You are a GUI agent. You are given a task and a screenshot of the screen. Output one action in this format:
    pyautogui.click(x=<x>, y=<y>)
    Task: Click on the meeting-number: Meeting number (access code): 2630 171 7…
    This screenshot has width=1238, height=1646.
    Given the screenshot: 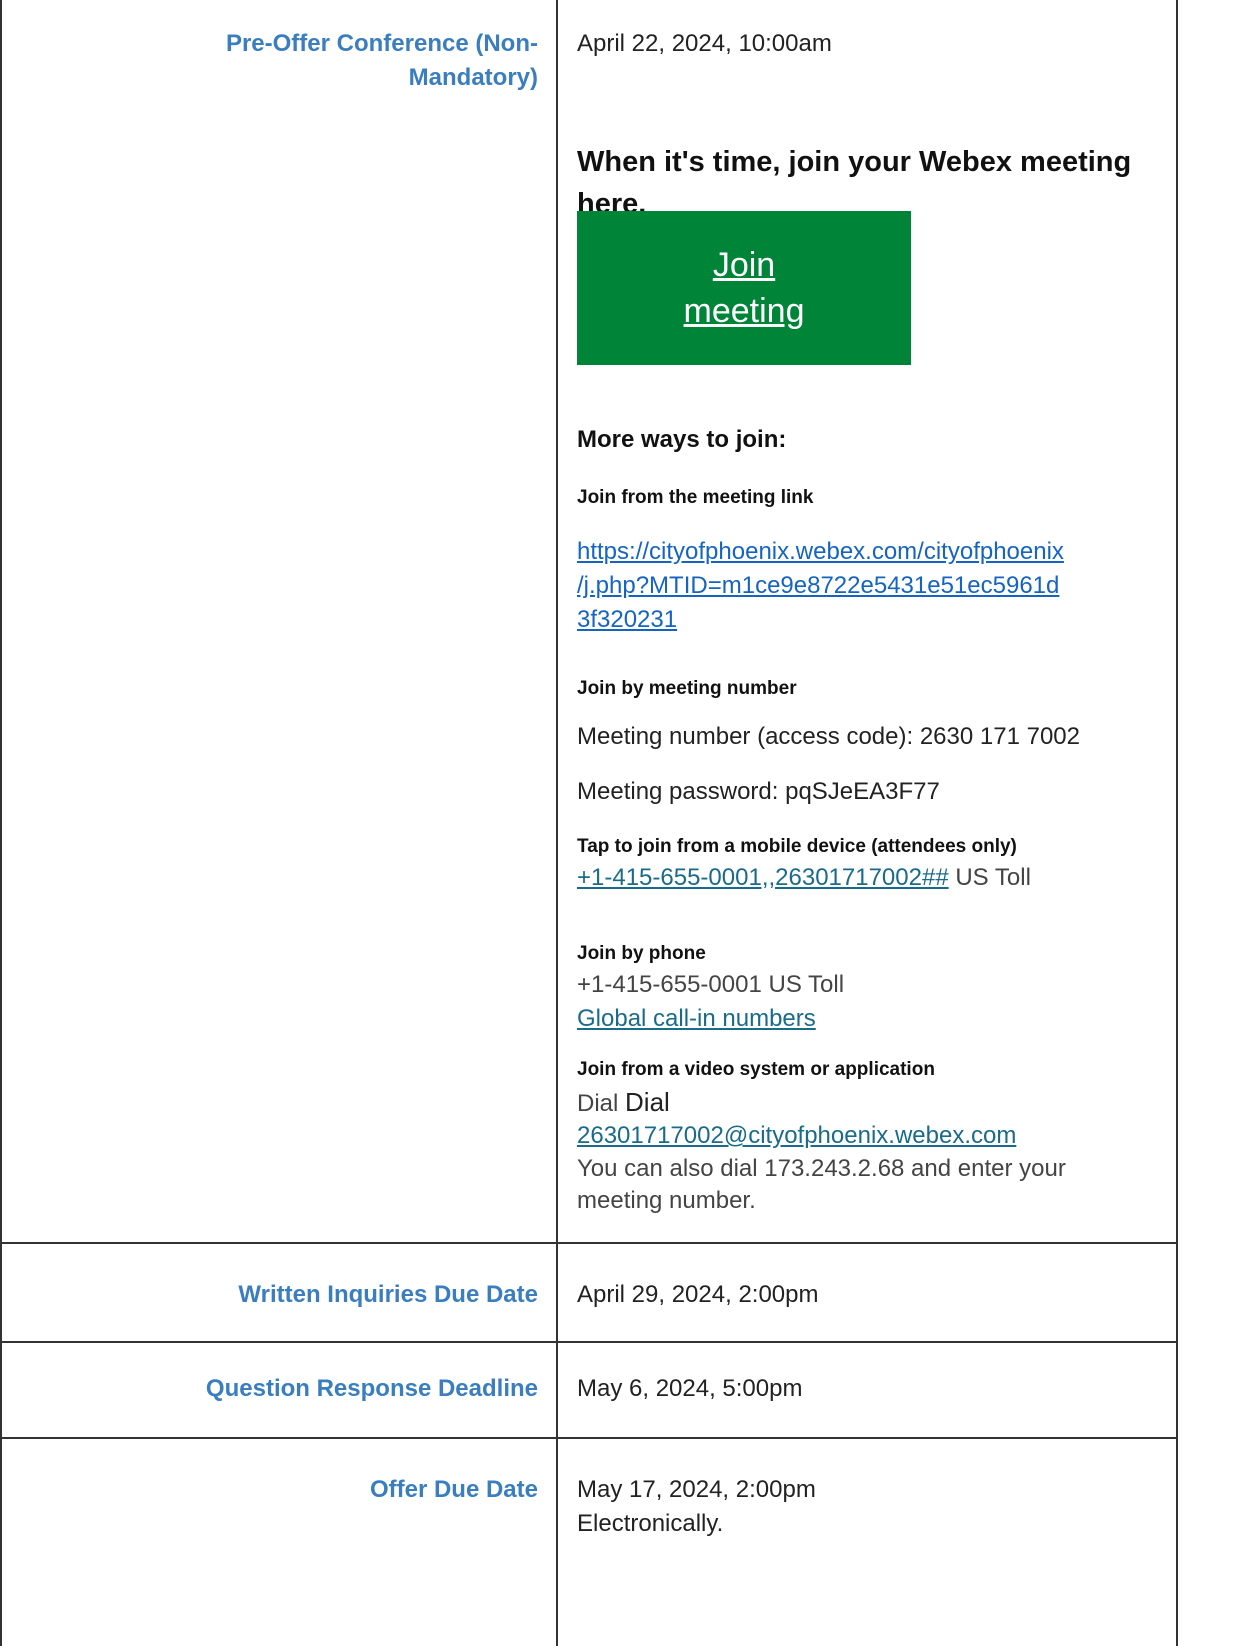 What is the action you would take?
    pyautogui.click(x=828, y=736)
    